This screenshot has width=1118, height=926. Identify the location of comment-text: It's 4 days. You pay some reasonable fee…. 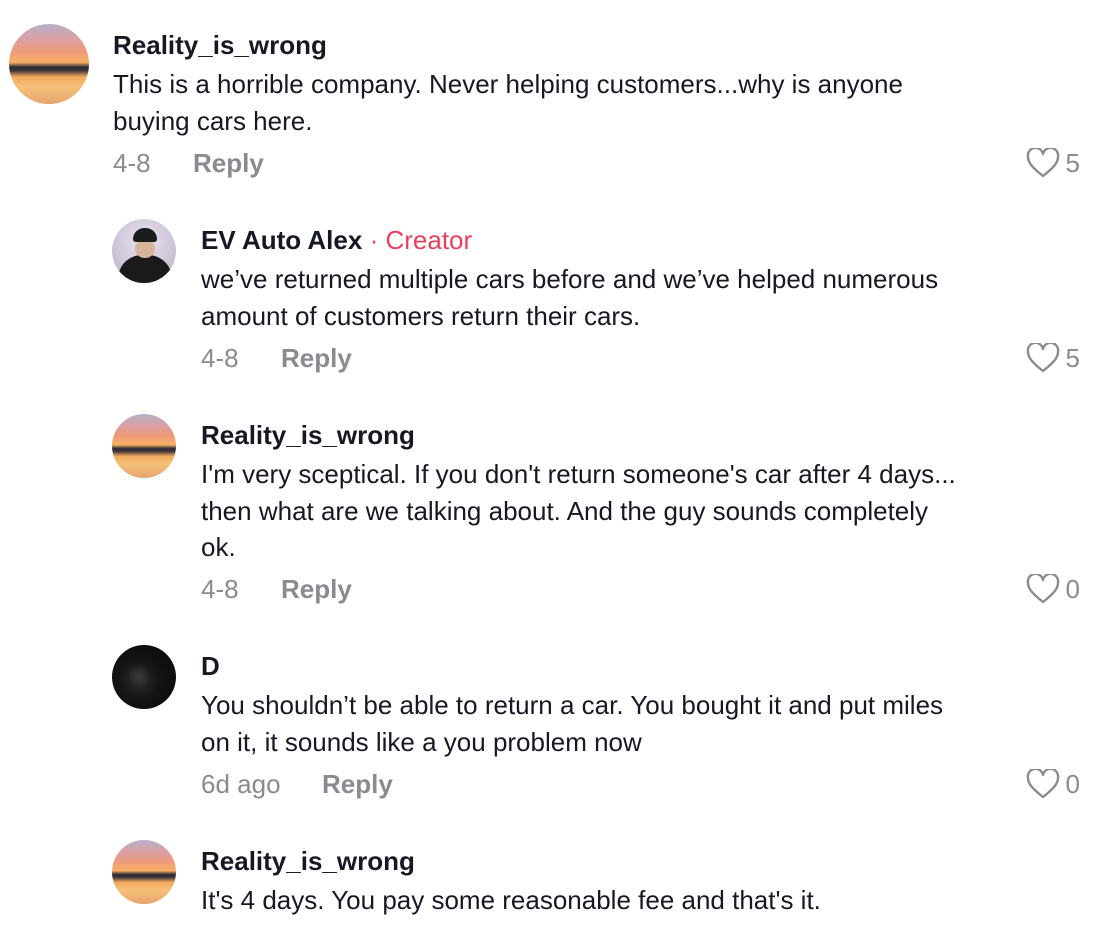
(641, 900).